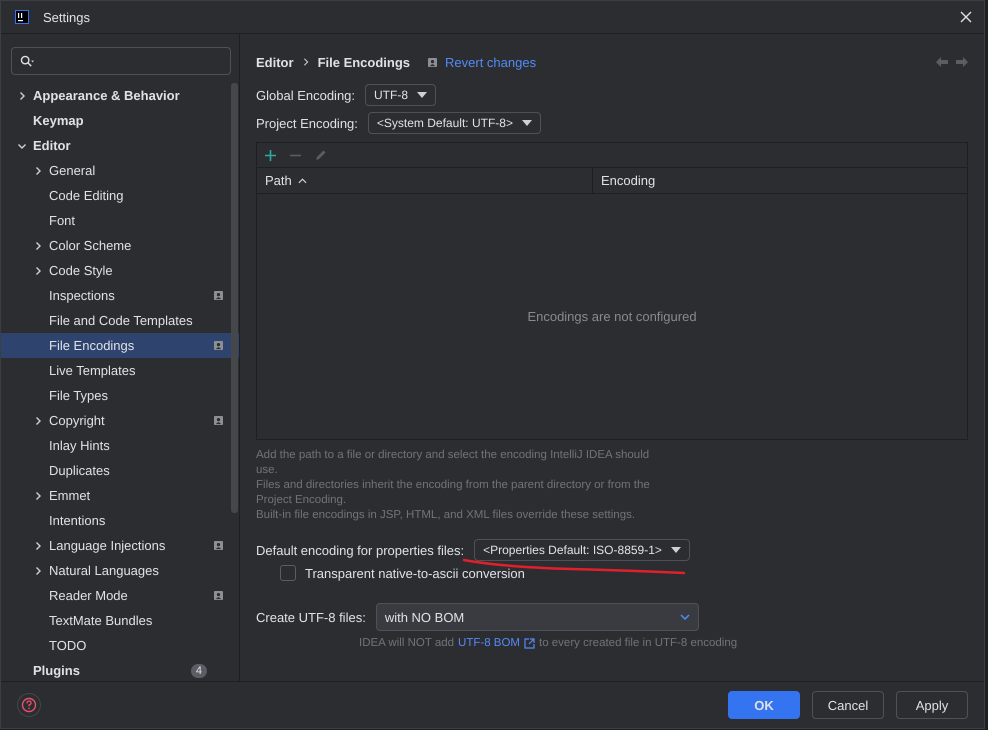  Describe the element at coordinates (120, 345) in the screenshot. I see `sidebar-item: File Encodings` at that location.